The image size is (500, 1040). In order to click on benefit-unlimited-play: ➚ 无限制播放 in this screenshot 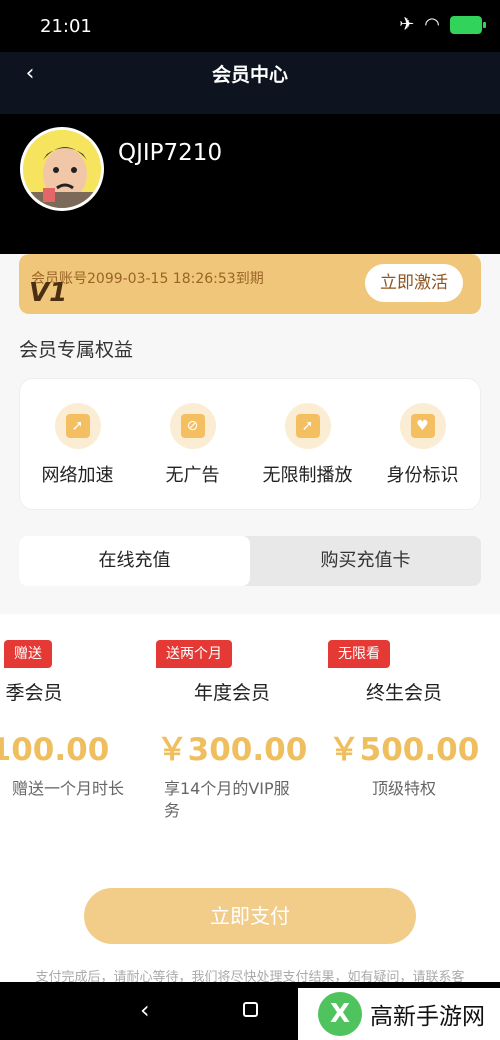, I will do `click(307, 445)`.